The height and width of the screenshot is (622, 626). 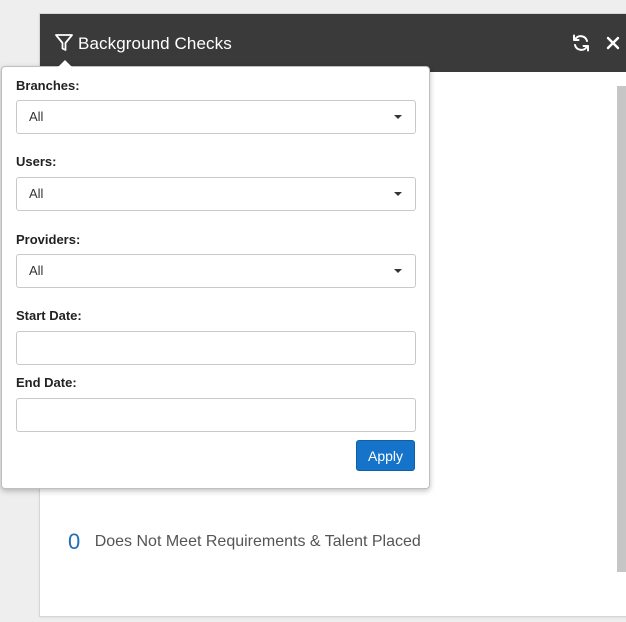 I want to click on close-icon, so click(x=613, y=43).